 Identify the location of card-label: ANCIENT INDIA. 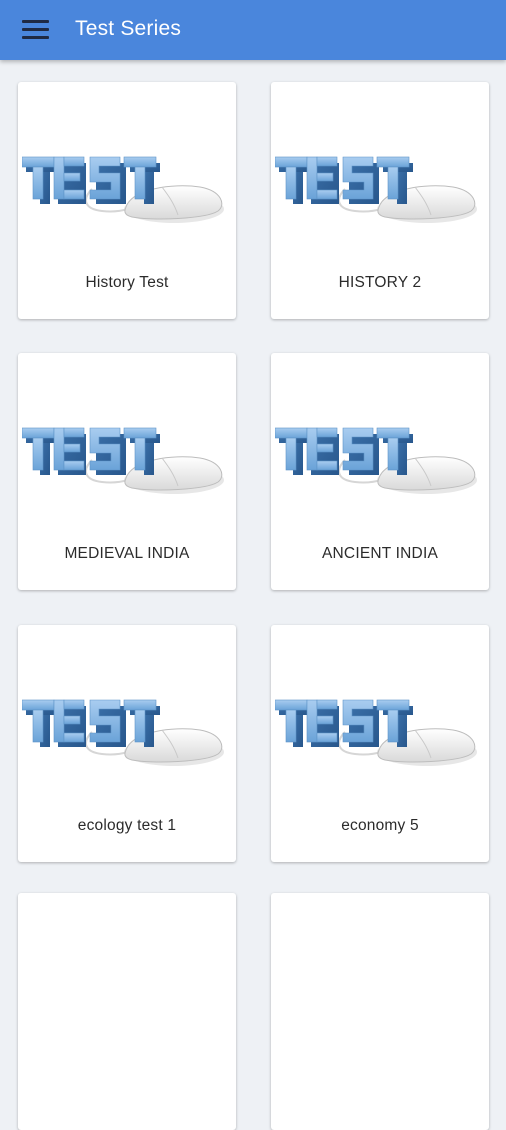
(380, 553).